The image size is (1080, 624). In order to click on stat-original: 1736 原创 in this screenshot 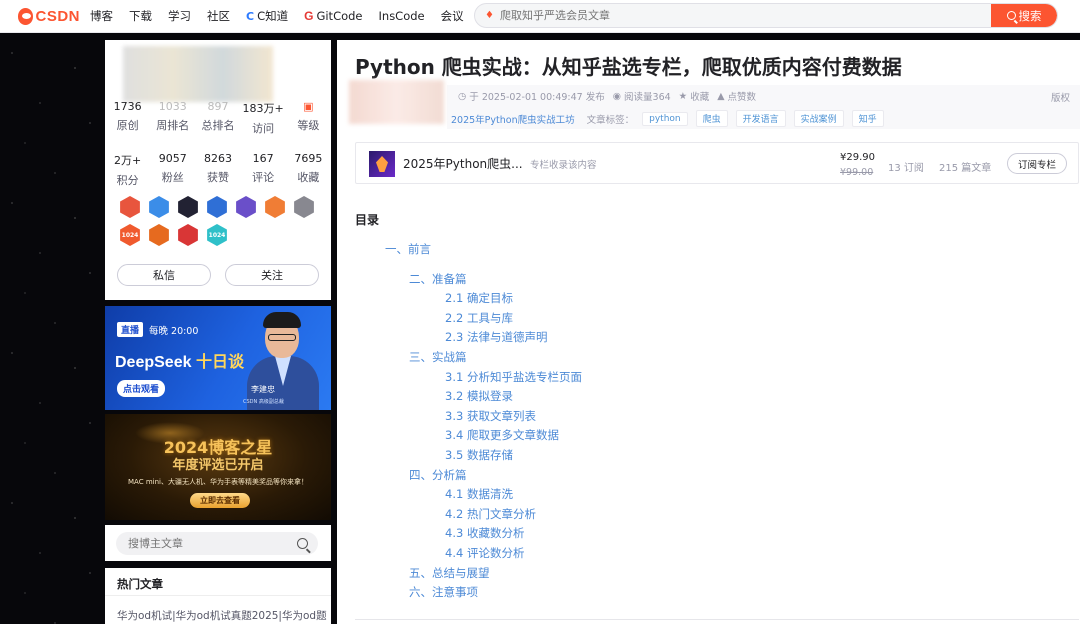, I will do `click(128, 118)`.